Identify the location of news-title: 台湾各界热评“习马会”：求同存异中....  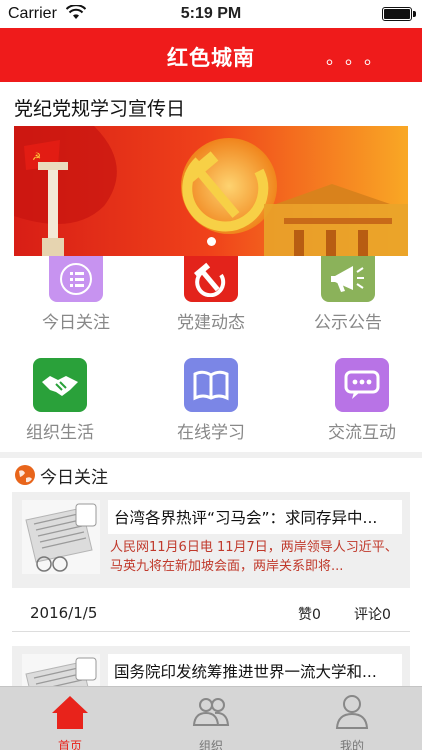
(255, 517).